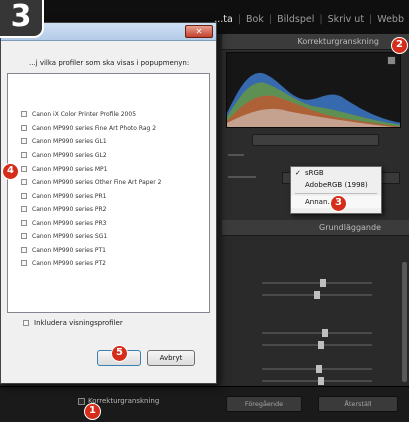 The height and width of the screenshot is (422, 409). I want to click on label-line, so click(236, 155).